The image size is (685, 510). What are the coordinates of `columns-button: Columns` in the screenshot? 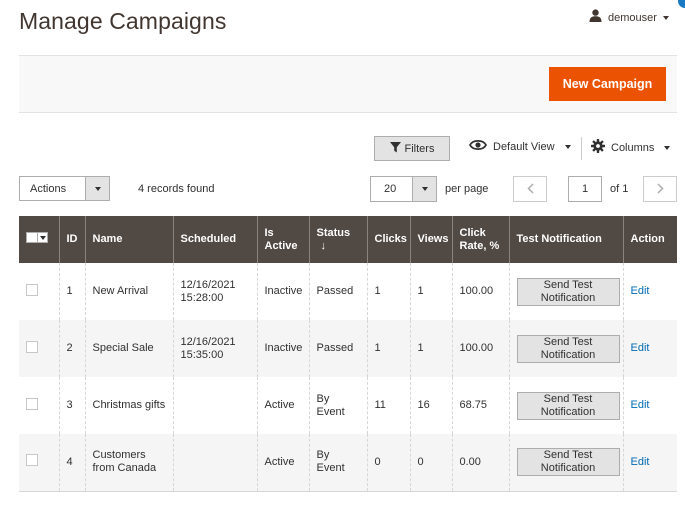 It's located at (631, 147).